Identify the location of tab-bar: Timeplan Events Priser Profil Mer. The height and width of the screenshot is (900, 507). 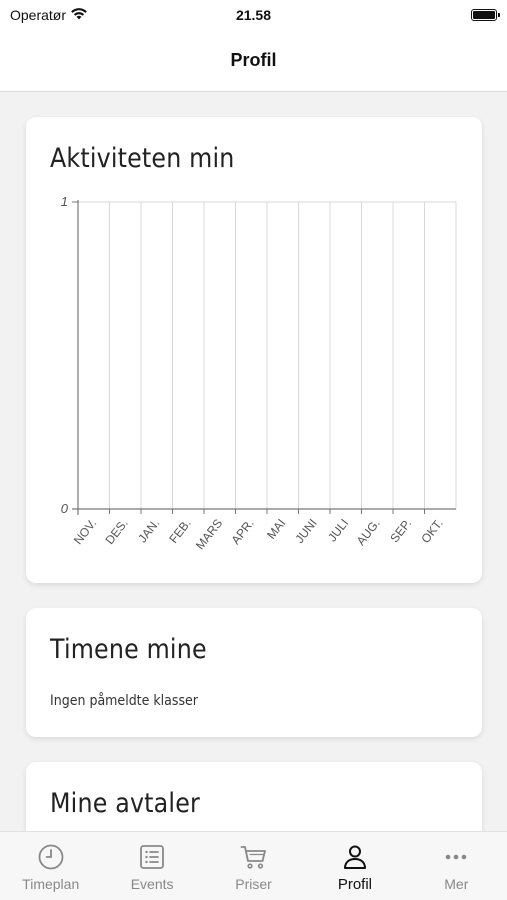
(253, 865).